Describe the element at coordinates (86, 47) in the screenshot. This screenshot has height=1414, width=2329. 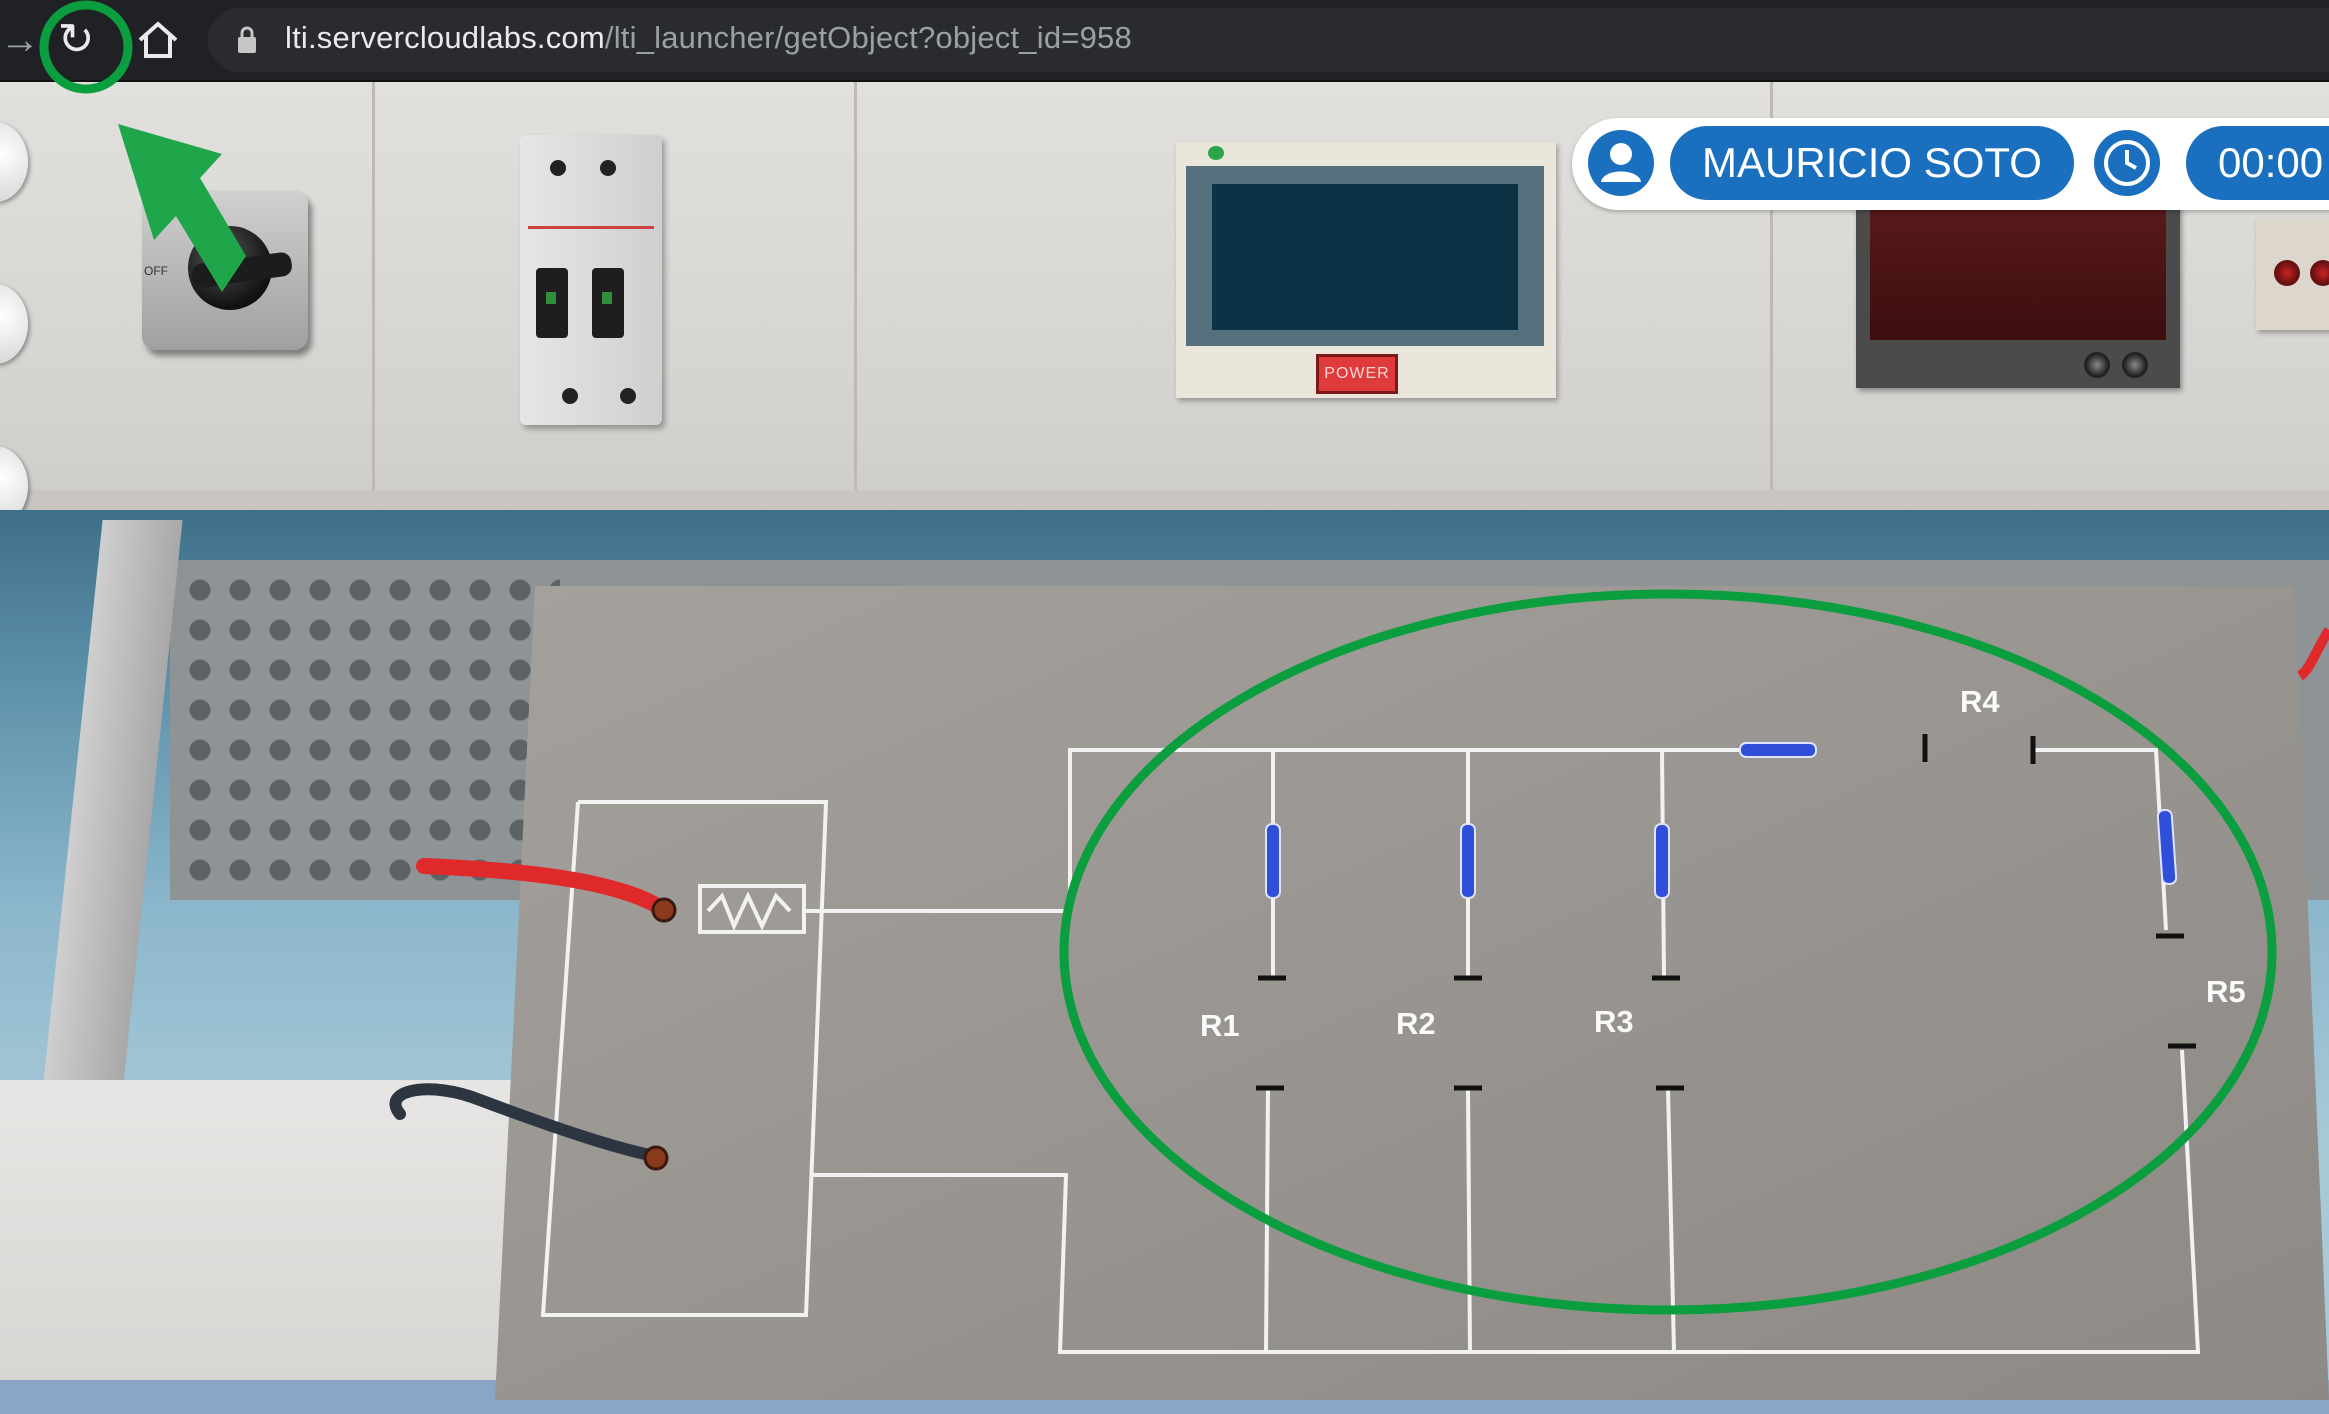
I see `reload-highlight-circle` at that location.